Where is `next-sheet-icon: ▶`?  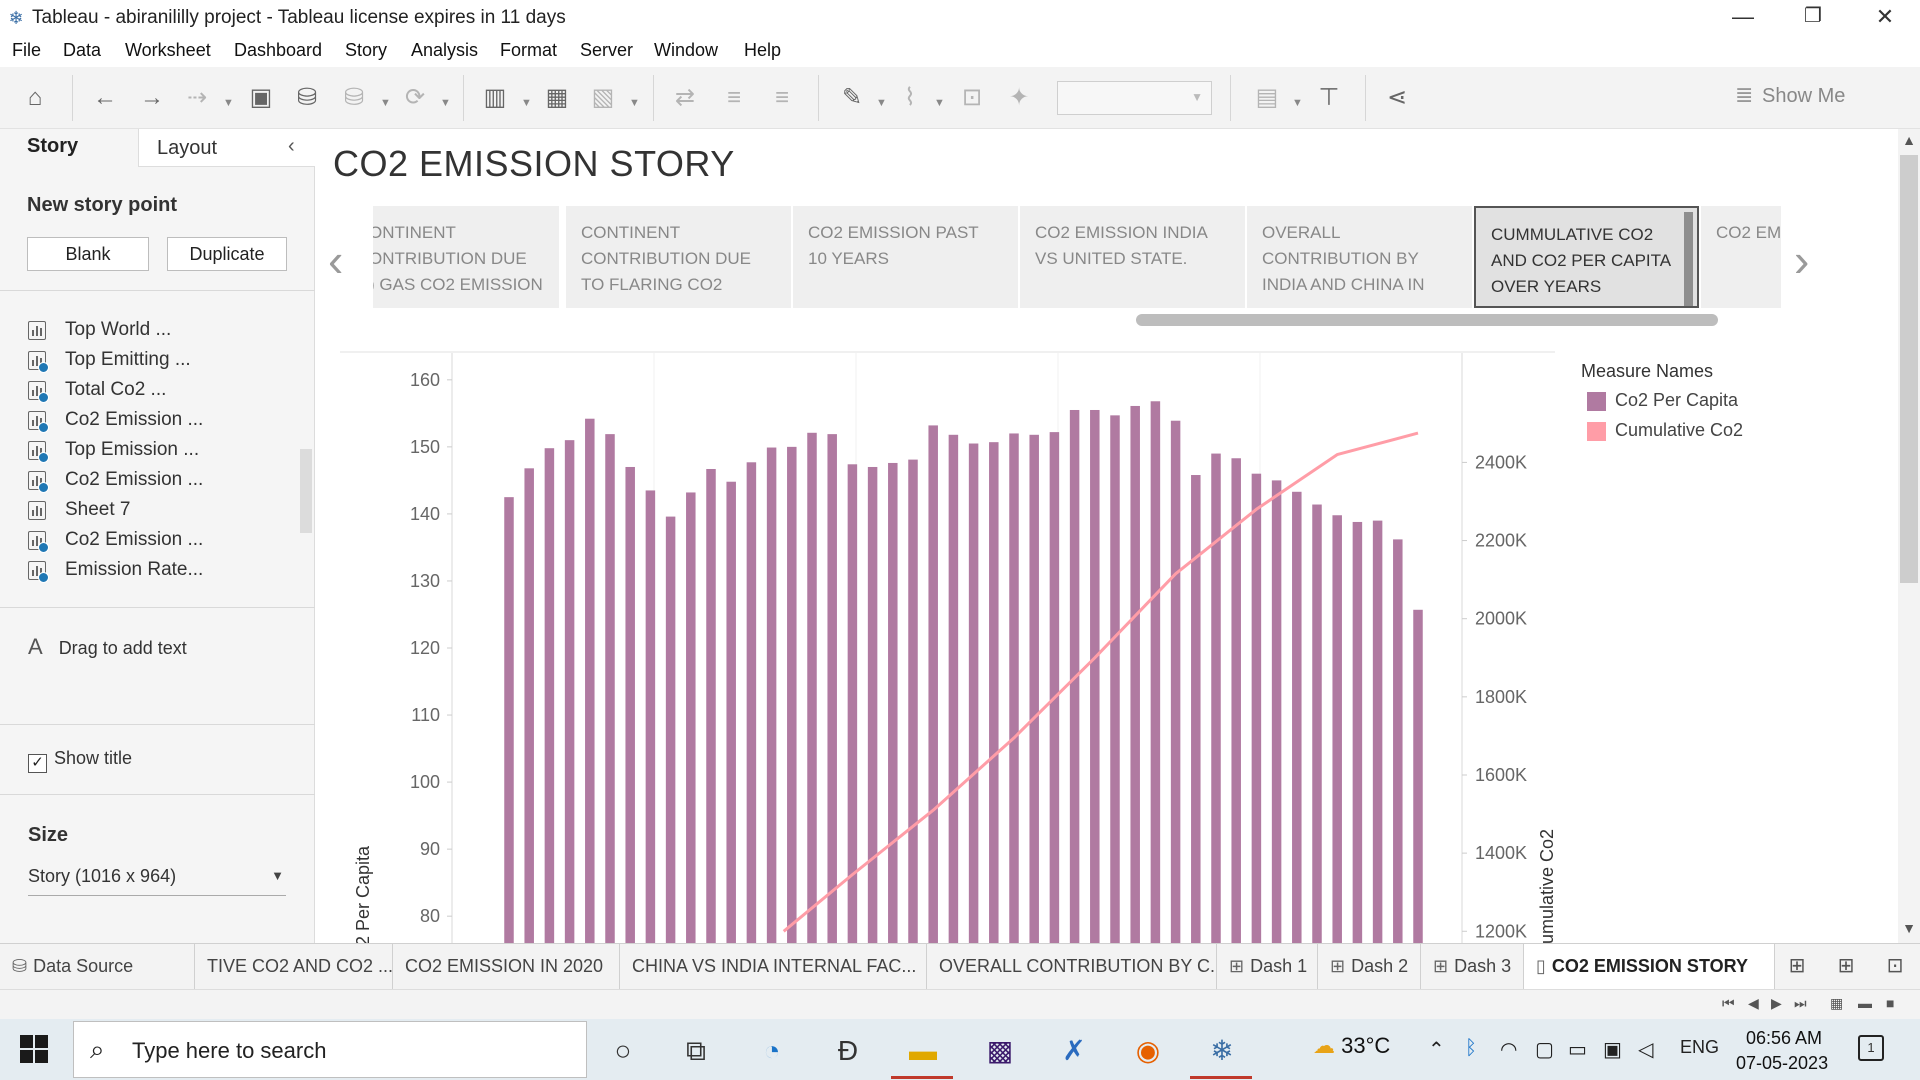
next-sheet-icon: ▶ is located at coordinates (1776, 1003).